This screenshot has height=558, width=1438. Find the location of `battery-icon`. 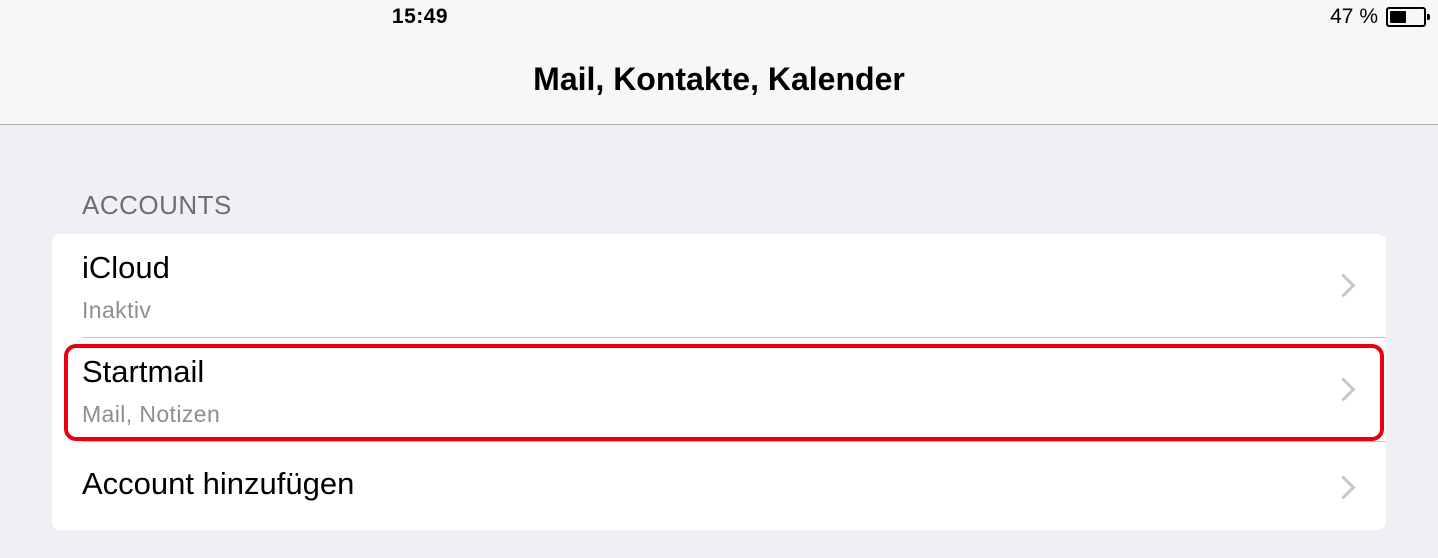

battery-icon is located at coordinates (1408, 17).